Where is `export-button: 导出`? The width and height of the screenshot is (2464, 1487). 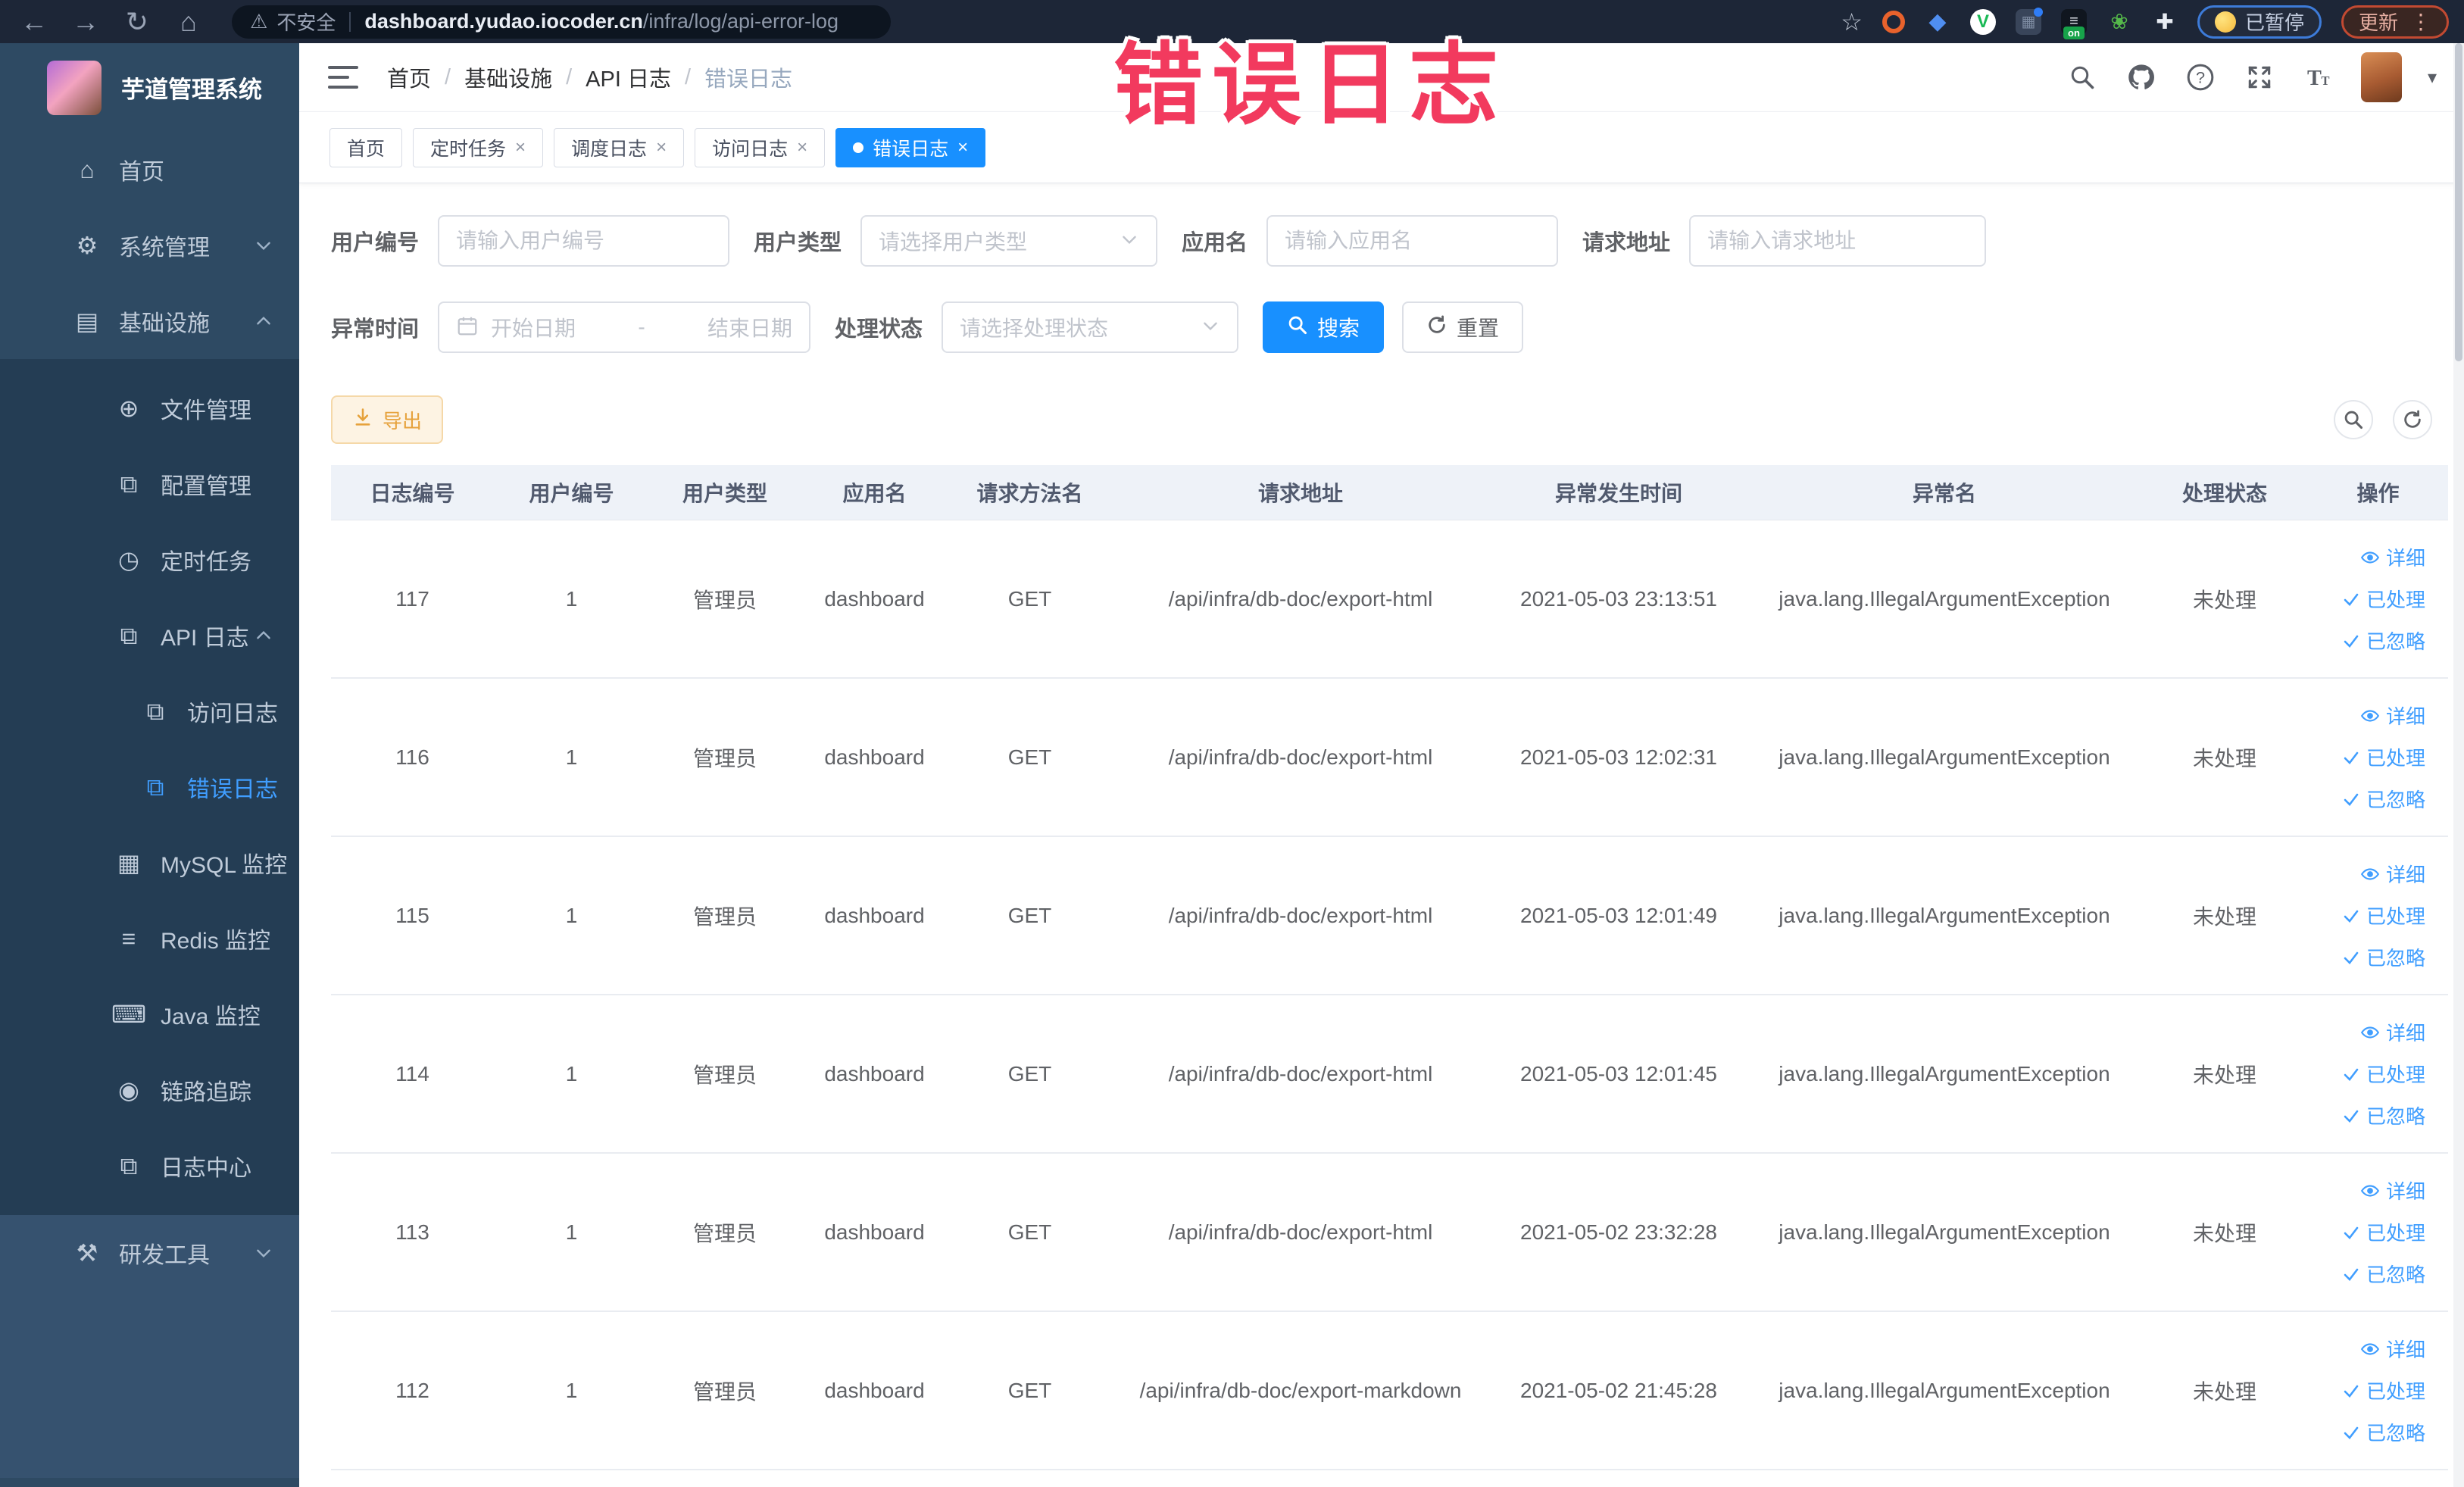 export-button: 导出 is located at coordinates (387, 419).